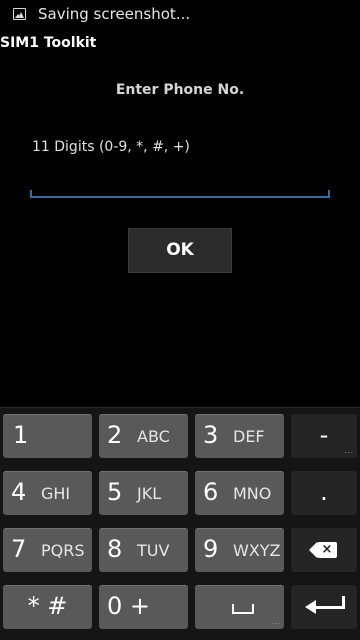  Describe the element at coordinates (329, 193) in the screenshot. I see `input-underline-edge-right` at that location.